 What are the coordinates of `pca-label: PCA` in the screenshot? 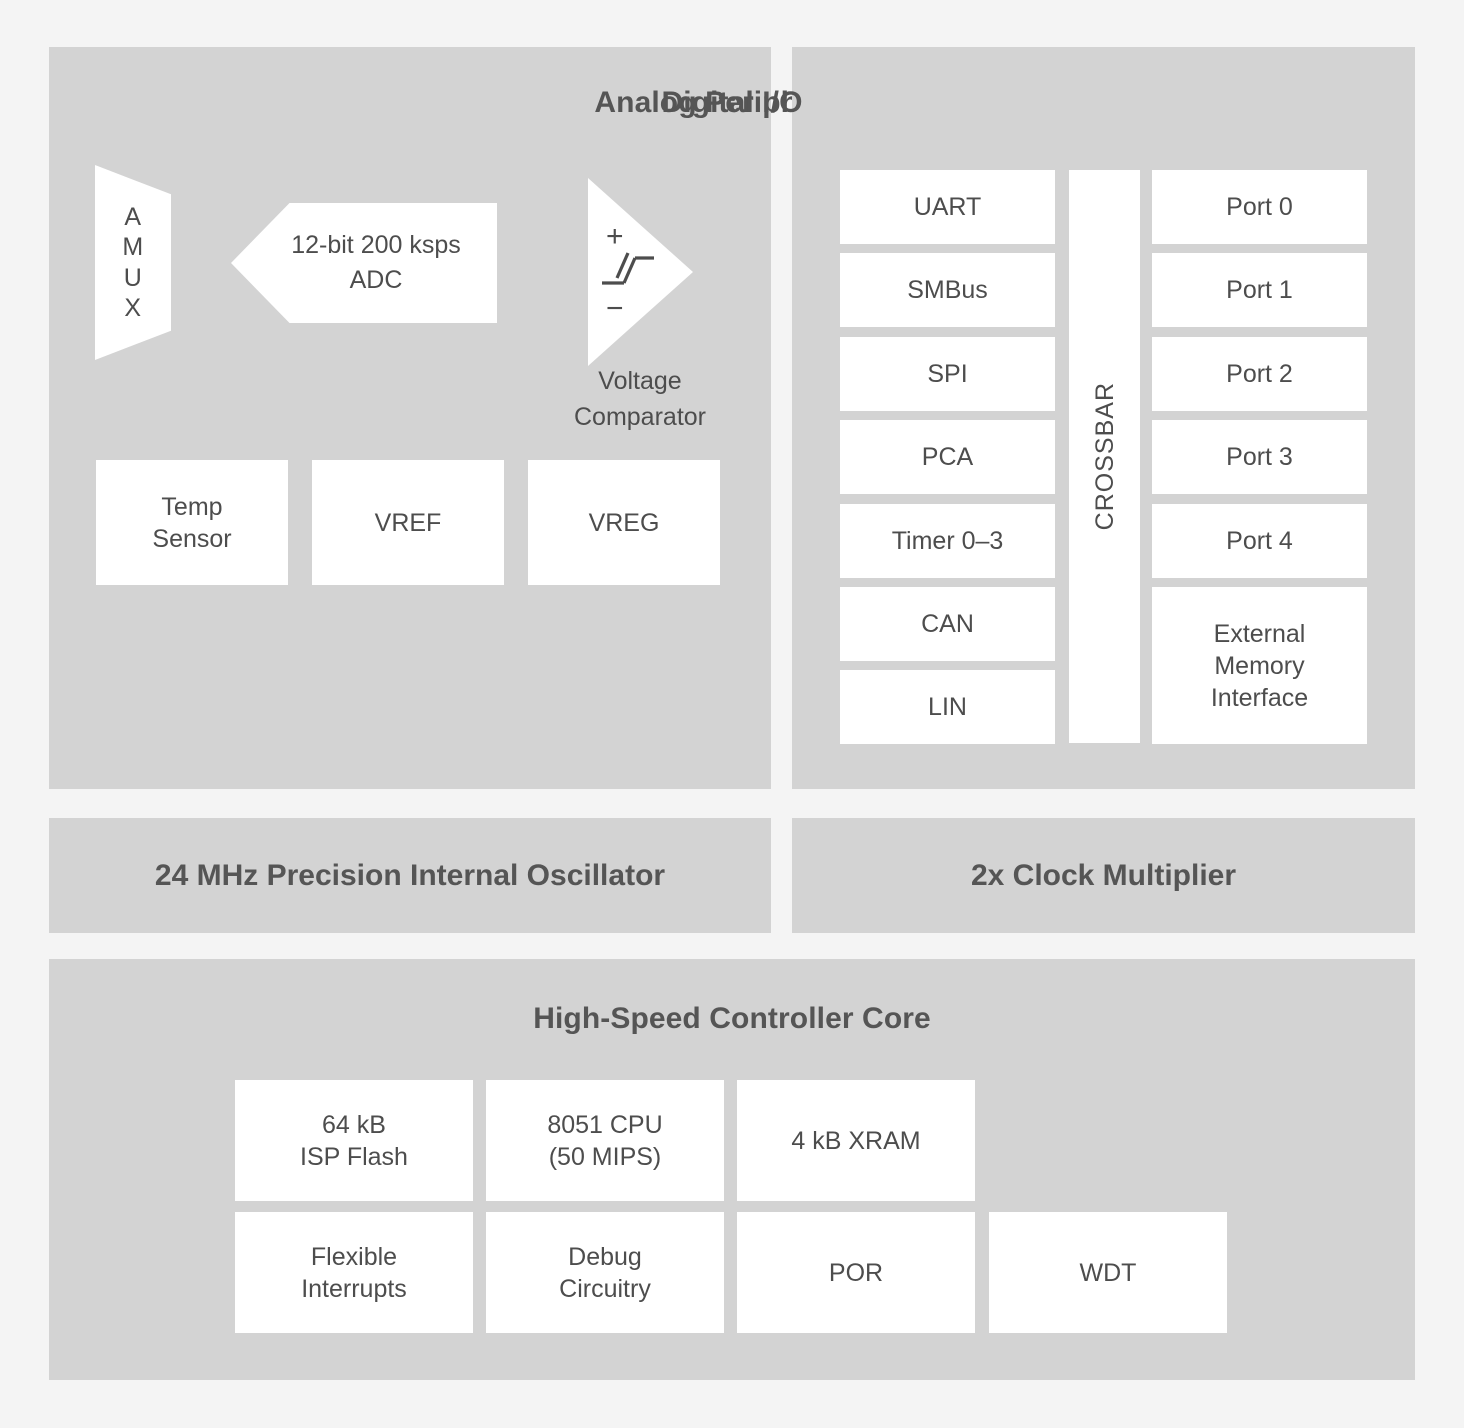 It's located at (947, 457).